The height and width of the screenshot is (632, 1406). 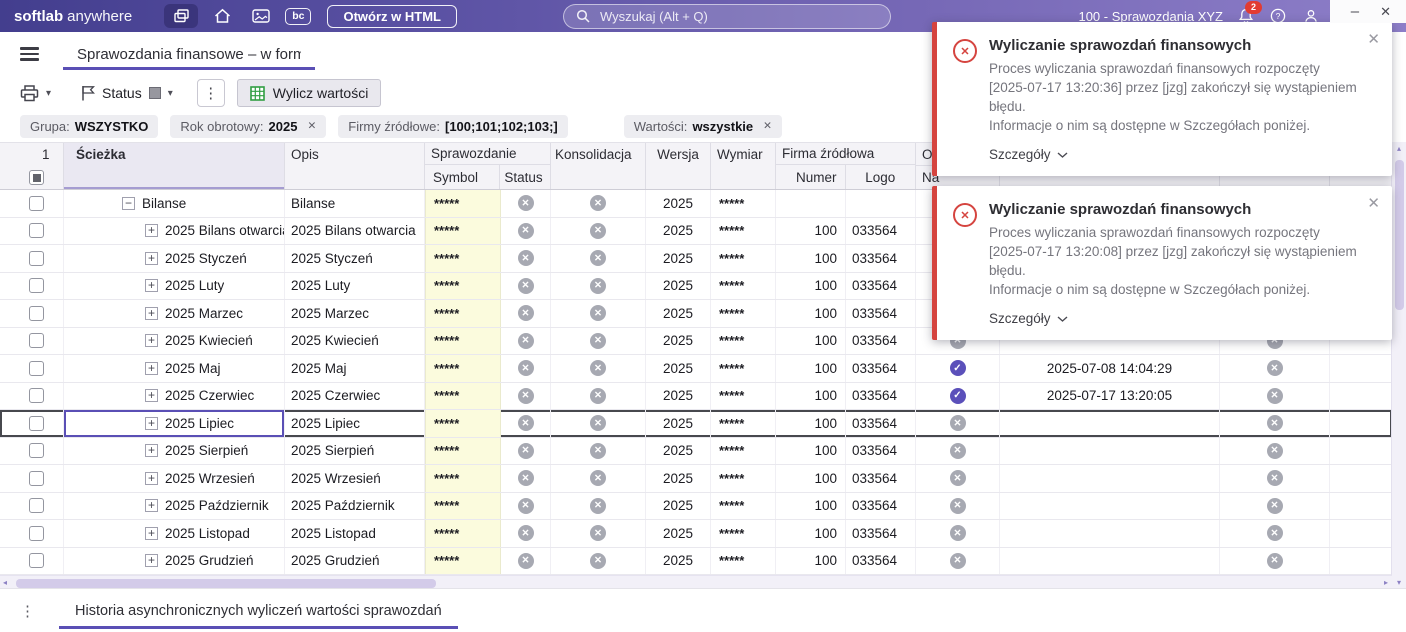 I want to click on header-opis: Opis, so click(x=355, y=166).